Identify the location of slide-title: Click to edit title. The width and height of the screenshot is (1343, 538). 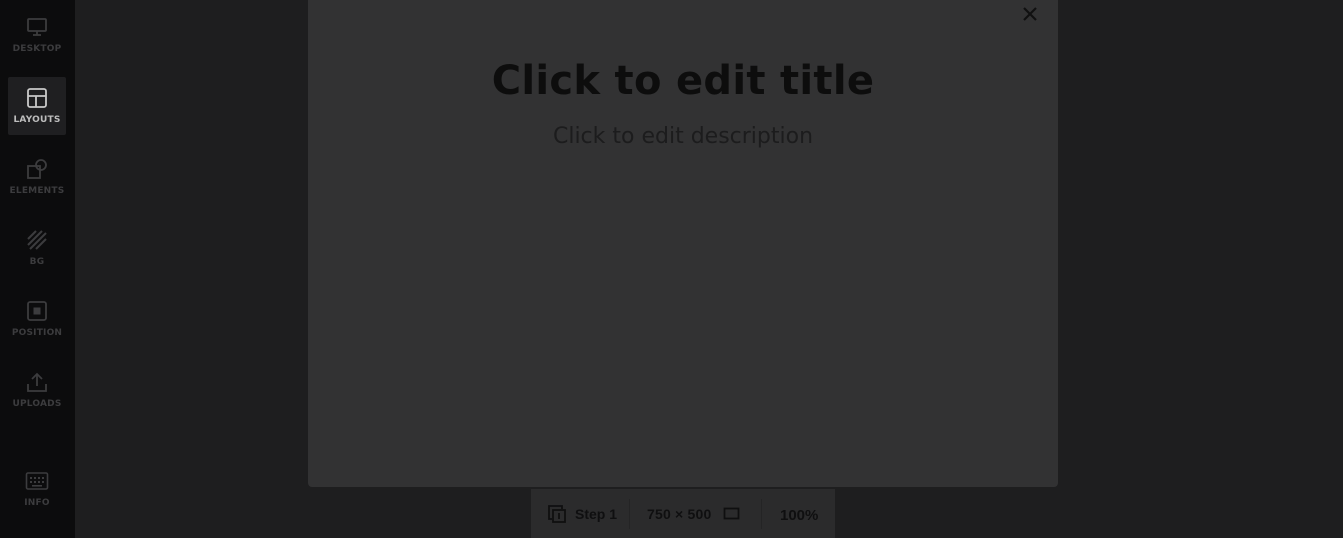
(683, 81).